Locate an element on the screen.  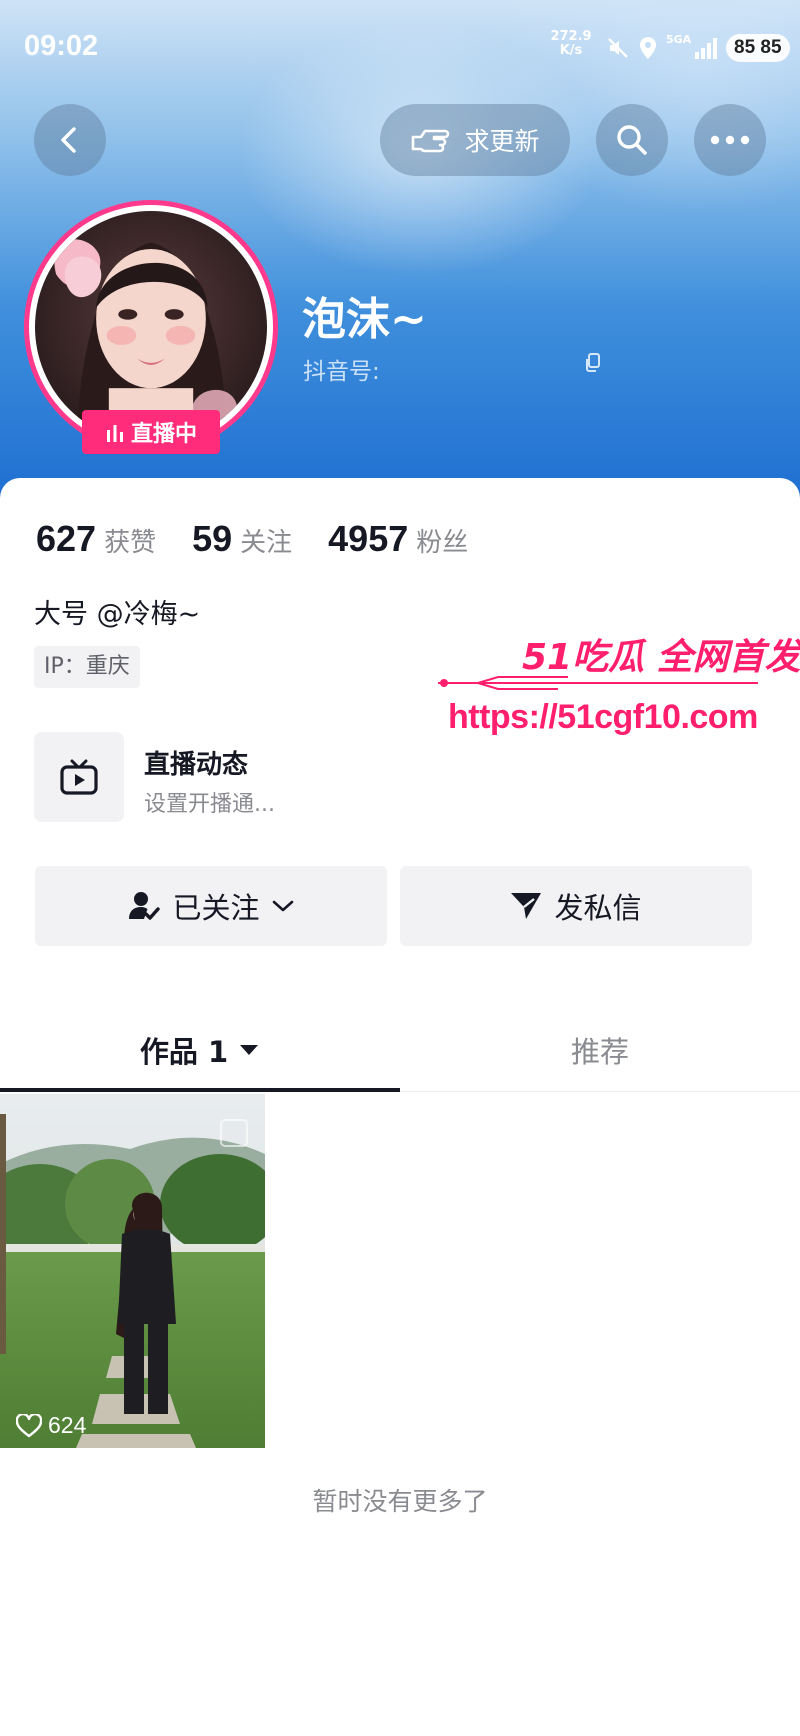
live-badge-label: 直播中 is located at coordinates (163, 434).